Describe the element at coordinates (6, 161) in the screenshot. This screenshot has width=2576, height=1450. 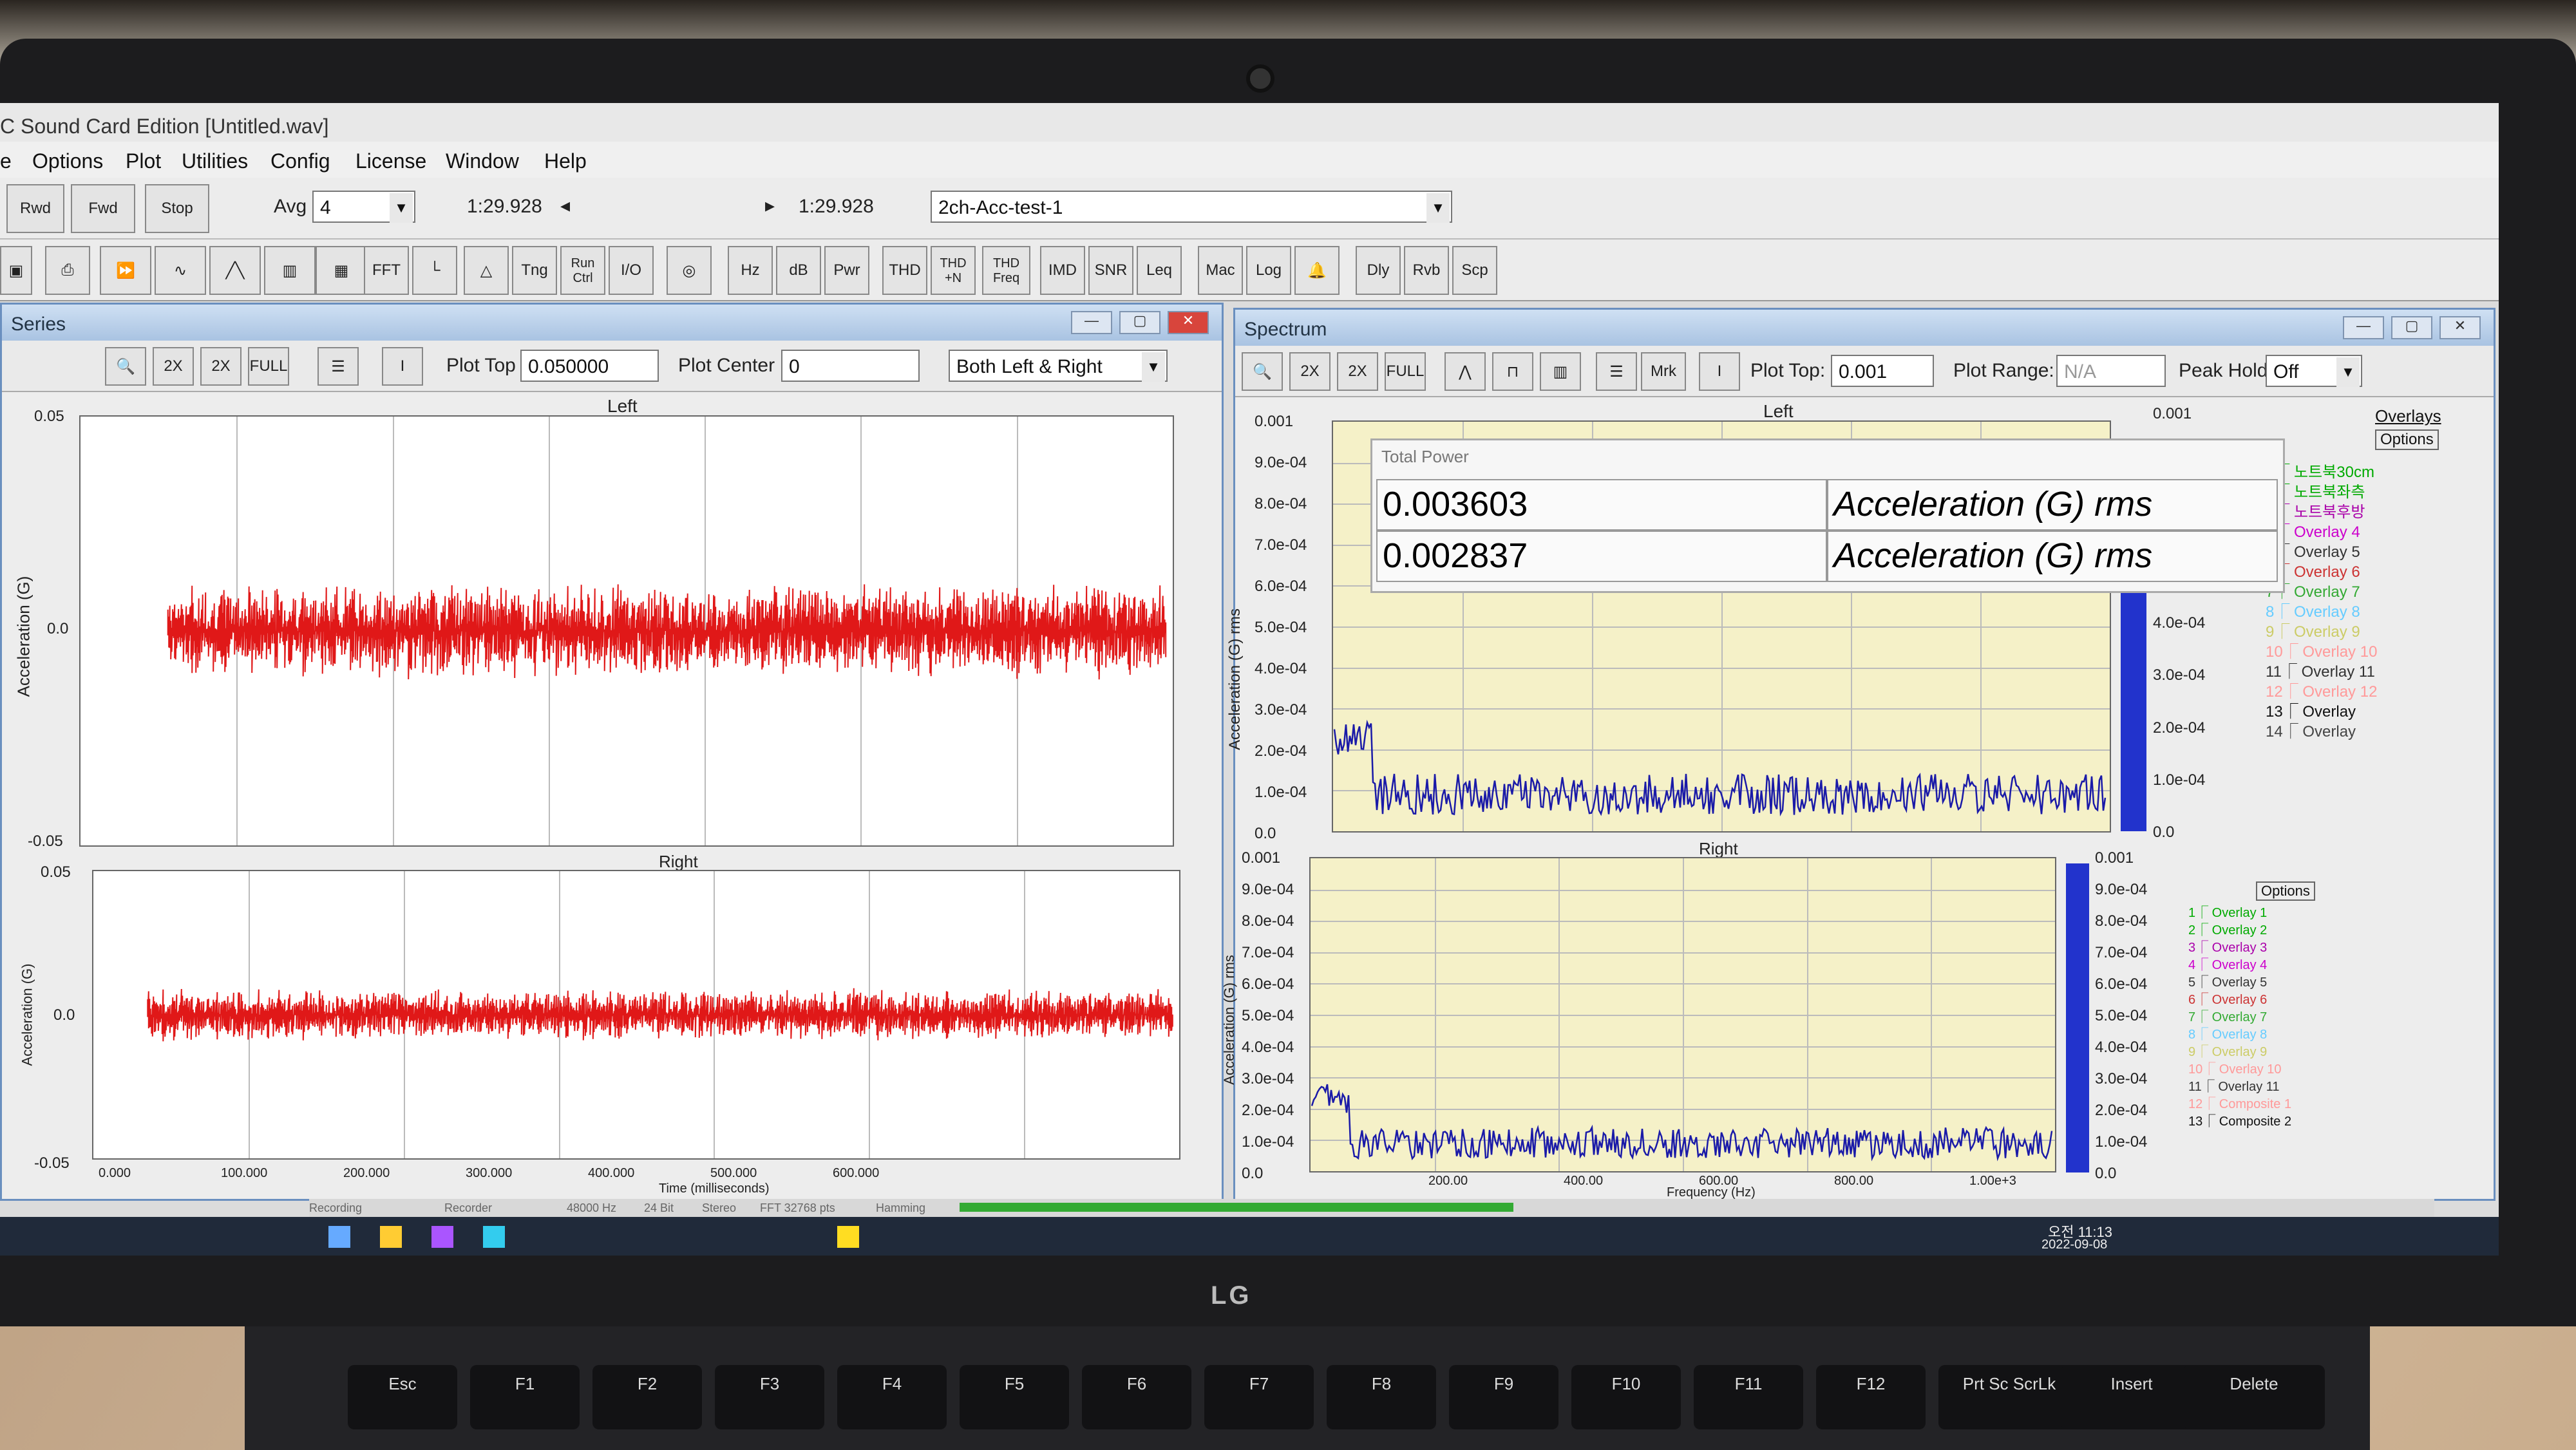
I see `menu-item-file: e` at that location.